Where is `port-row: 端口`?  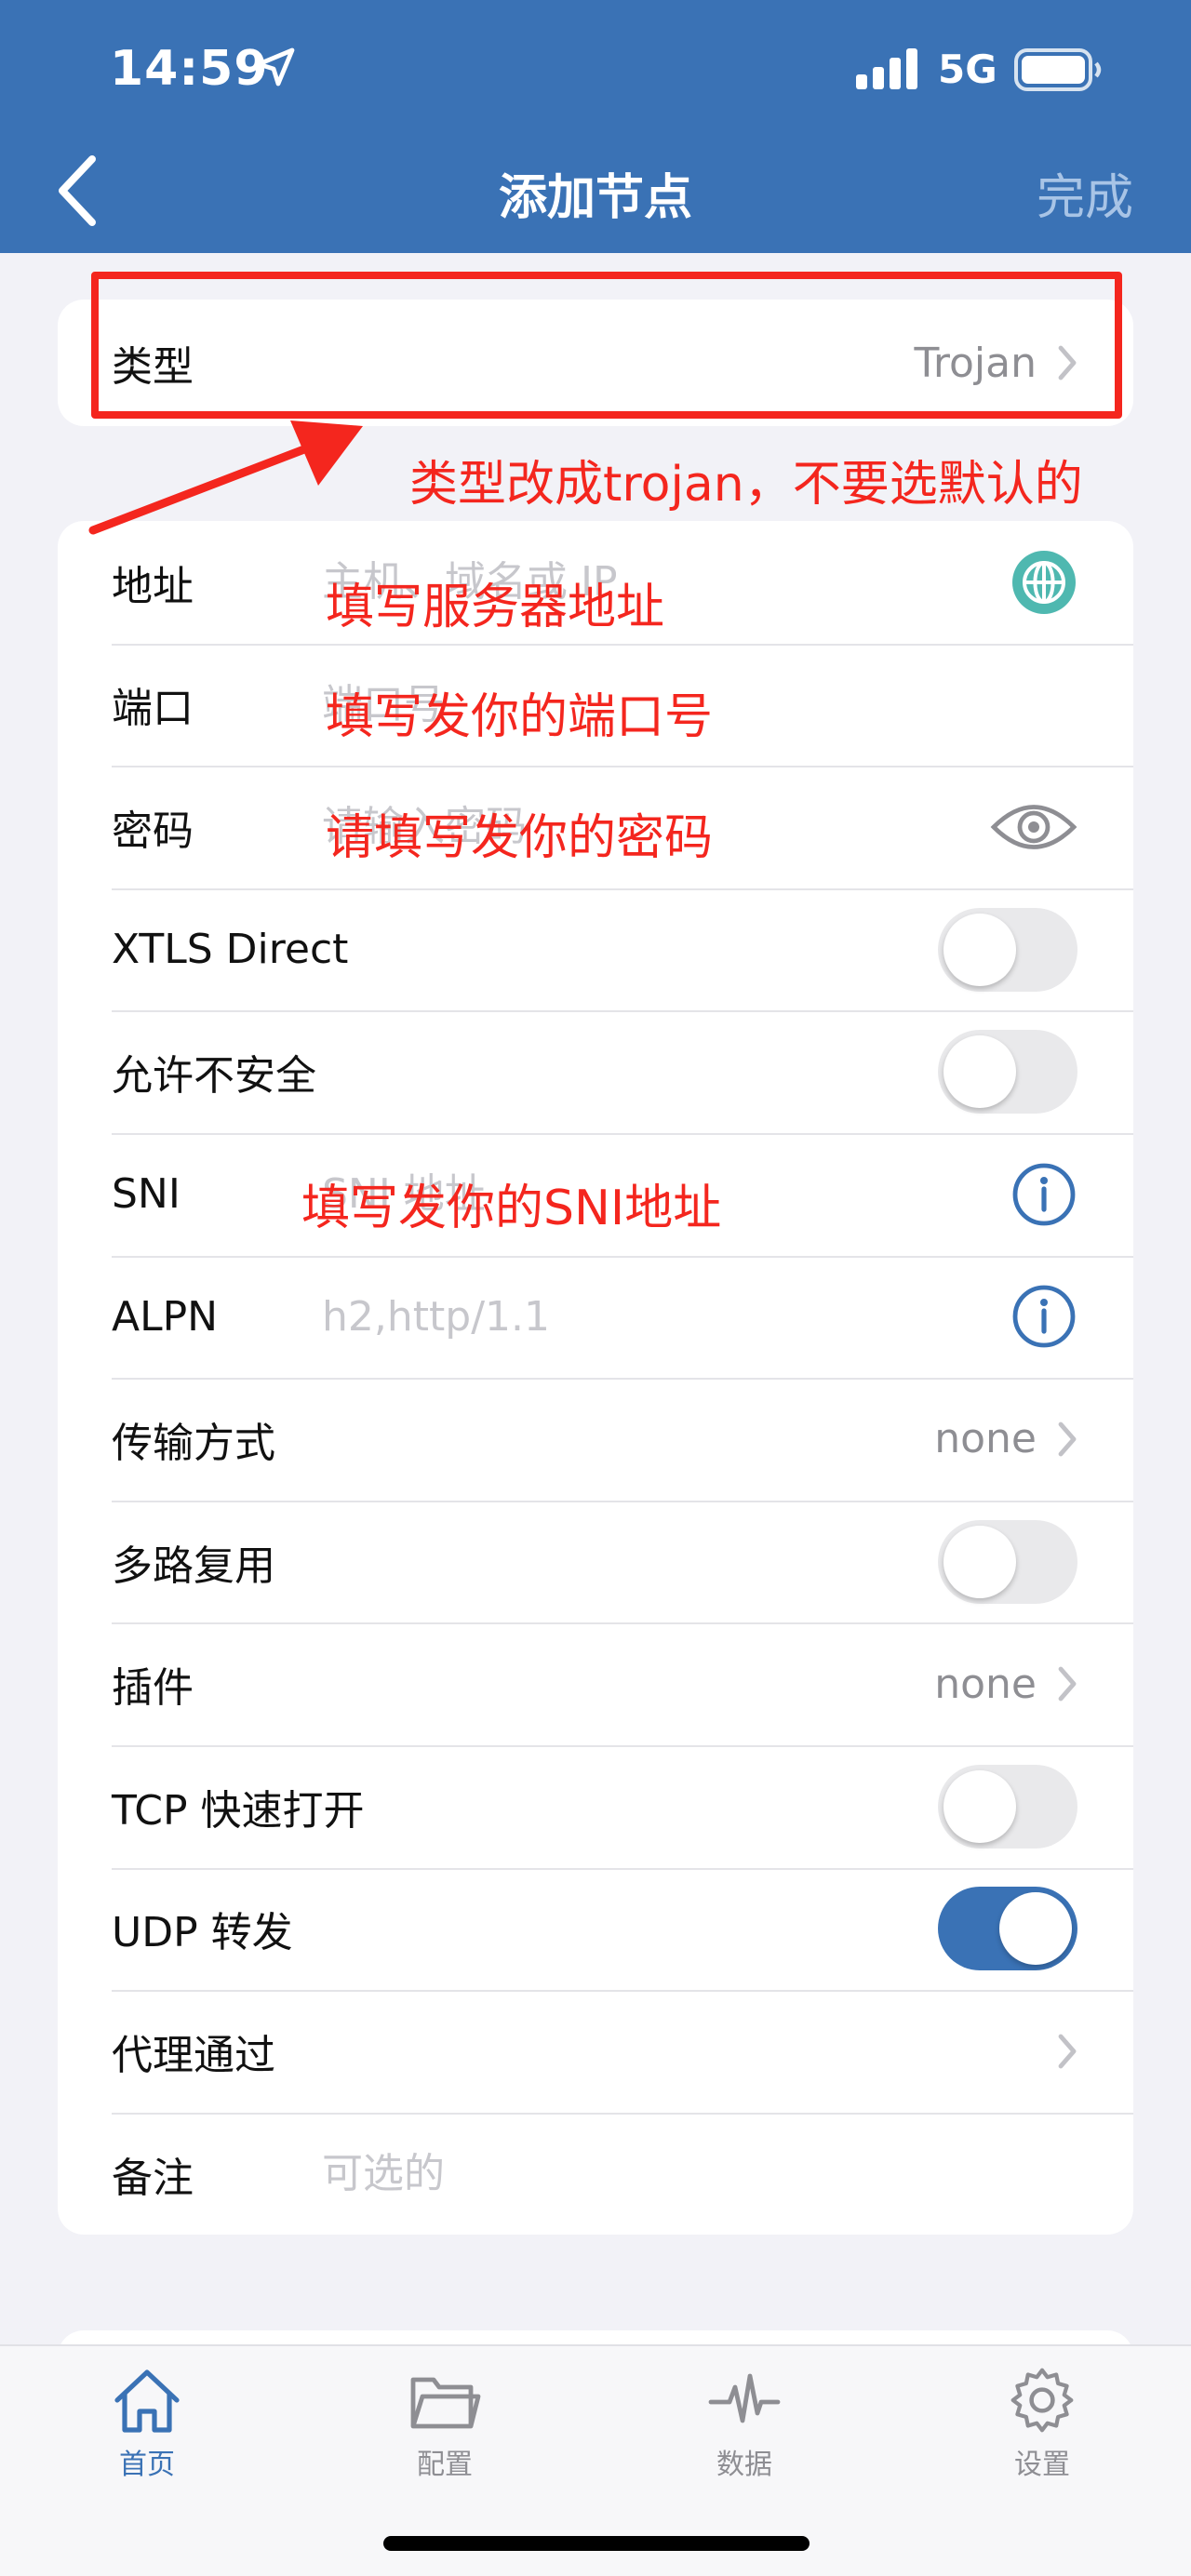
port-row: 端口 is located at coordinates (595, 705).